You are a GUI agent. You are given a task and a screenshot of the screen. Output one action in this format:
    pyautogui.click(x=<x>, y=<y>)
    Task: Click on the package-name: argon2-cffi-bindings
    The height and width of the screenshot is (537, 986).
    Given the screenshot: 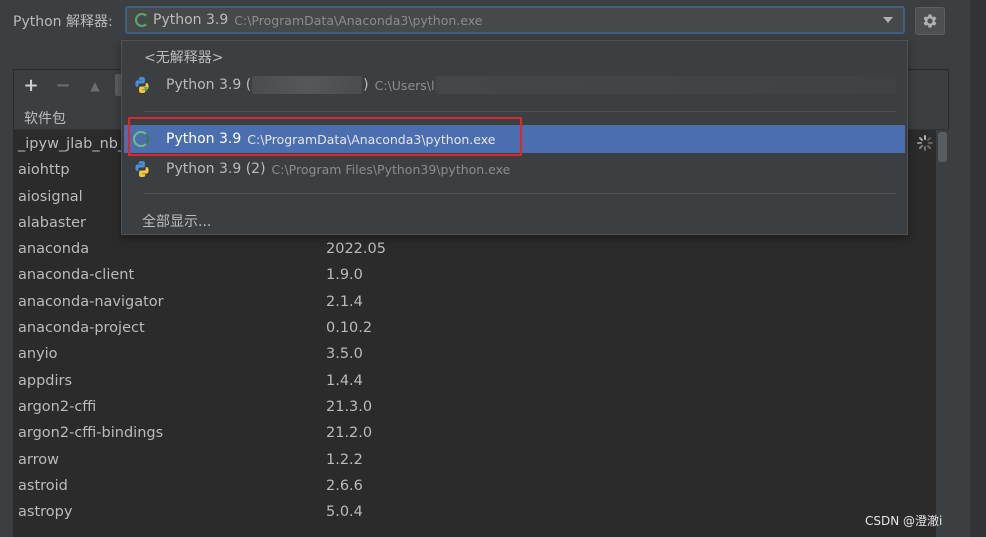 What is the action you would take?
    pyautogui.click(x=91, y=433)
    